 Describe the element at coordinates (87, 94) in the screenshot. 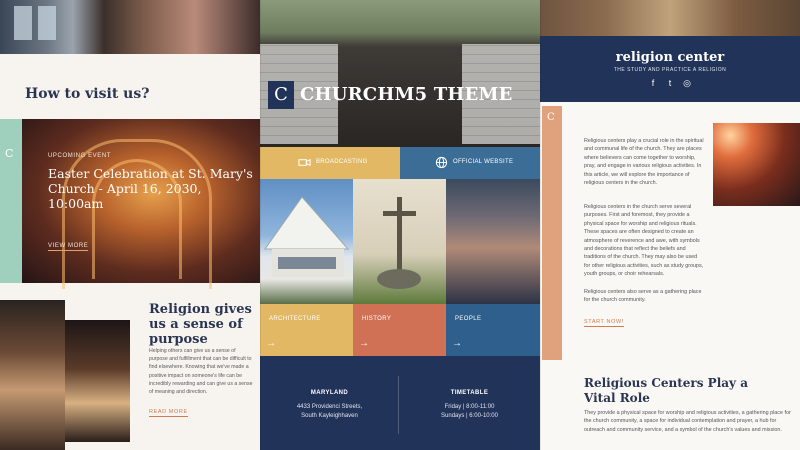

I see `visit-title: How to visit us?` at that location.